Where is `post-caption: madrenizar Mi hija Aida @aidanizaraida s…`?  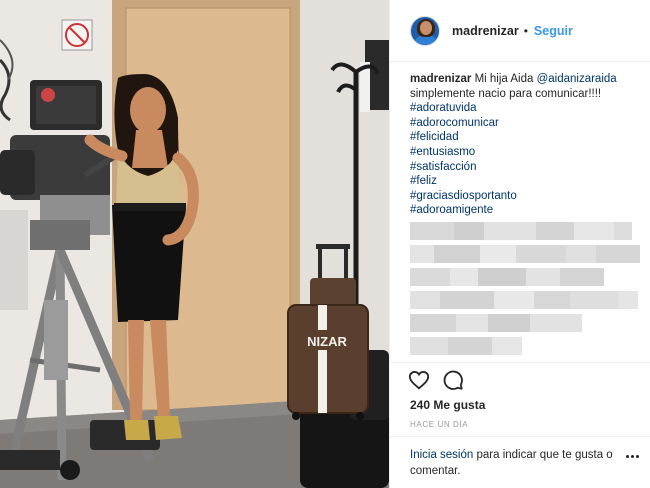
post-caption: madrenizar Mi hija Aida @aidanizaraida s… is located at coordinates (525, 145).